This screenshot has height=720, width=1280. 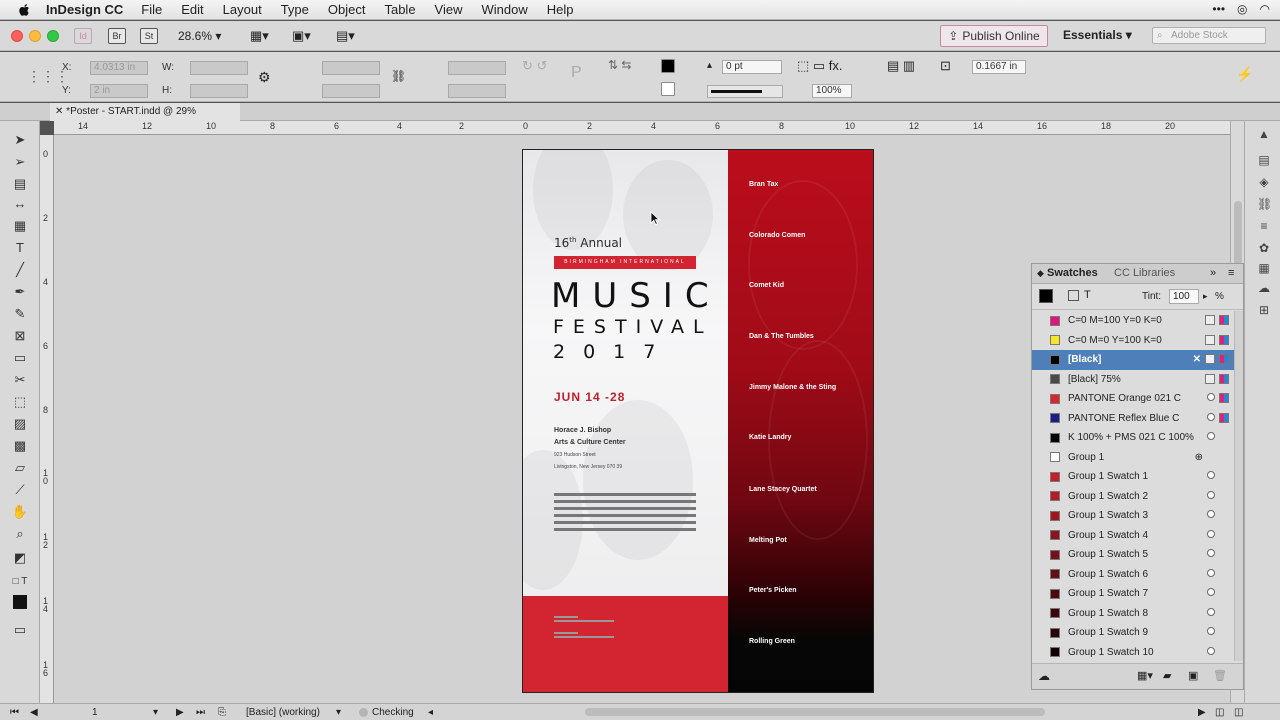 I want to click on footer-placeholder-lines, so click(x=584, y=628).